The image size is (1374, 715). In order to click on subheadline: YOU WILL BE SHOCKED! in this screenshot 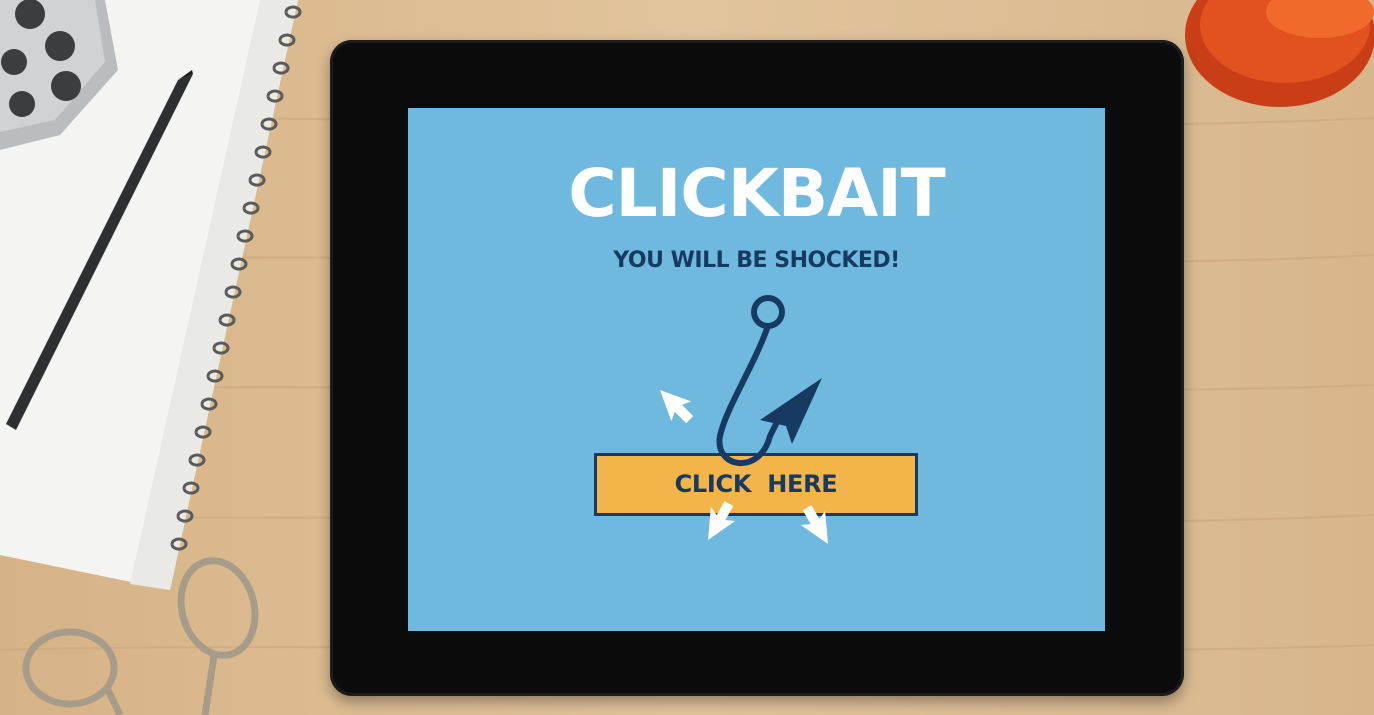, I will do `click(756, 260)`.